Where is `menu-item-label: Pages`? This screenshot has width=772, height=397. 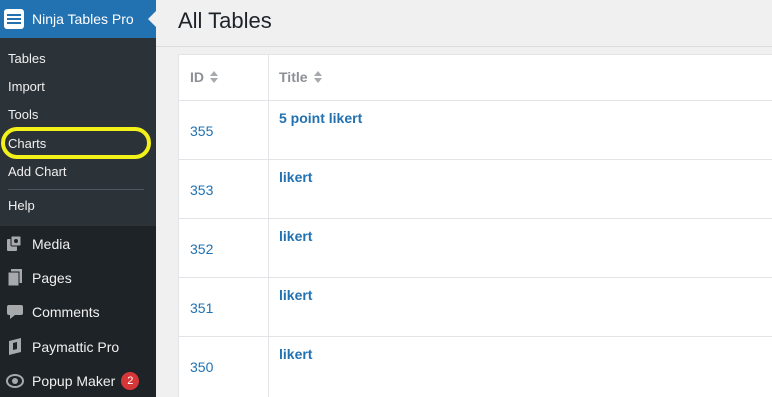 menu-item-label: Pages is located at coordinates (52, 278).